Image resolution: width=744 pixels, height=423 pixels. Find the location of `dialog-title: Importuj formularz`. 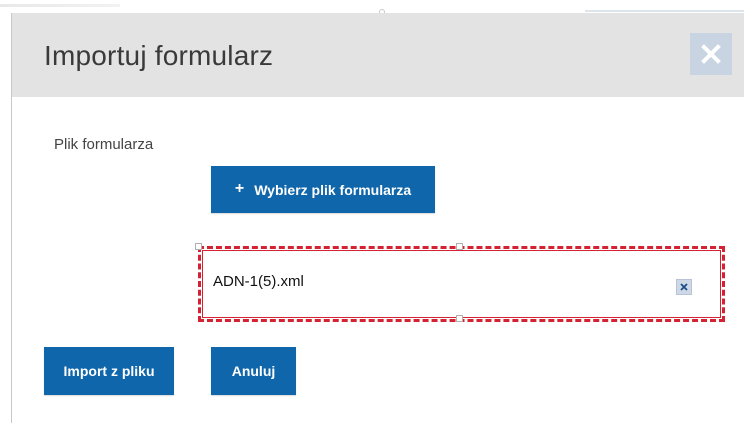

dialog-title: Importuj formularz is located at coordinates (159, 55).